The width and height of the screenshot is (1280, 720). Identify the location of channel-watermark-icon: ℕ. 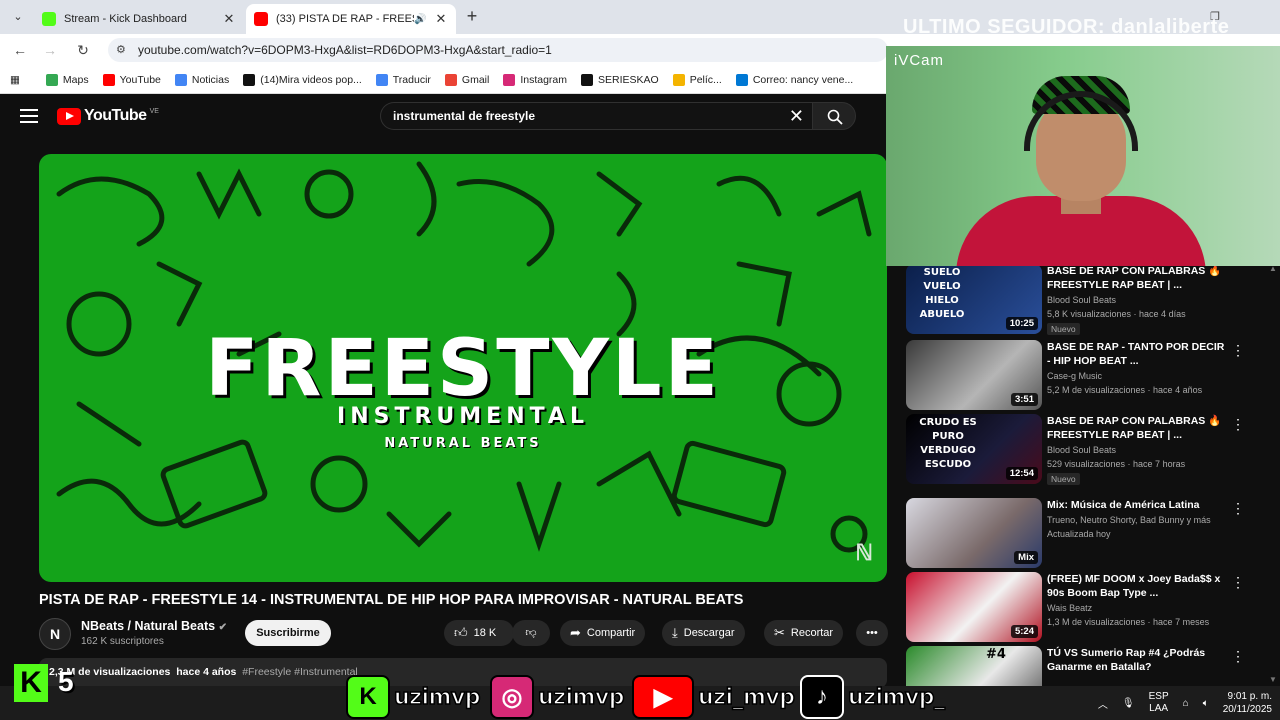
(864, 553).